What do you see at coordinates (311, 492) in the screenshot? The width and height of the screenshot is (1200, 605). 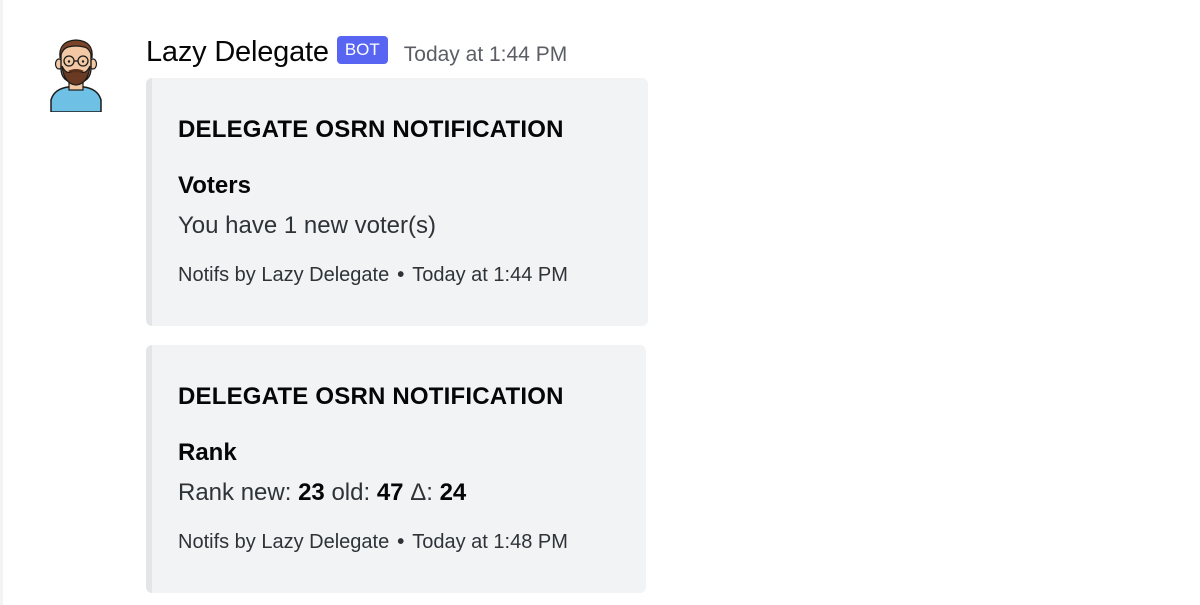 I see `rank-new-value: 23` at bounding box center [311, 492].